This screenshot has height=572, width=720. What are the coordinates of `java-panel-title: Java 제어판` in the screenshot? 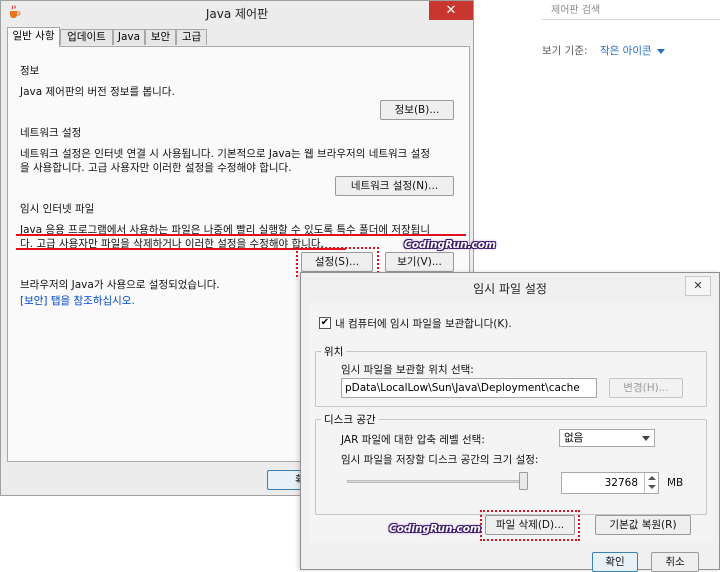 It's located at (237, 14).